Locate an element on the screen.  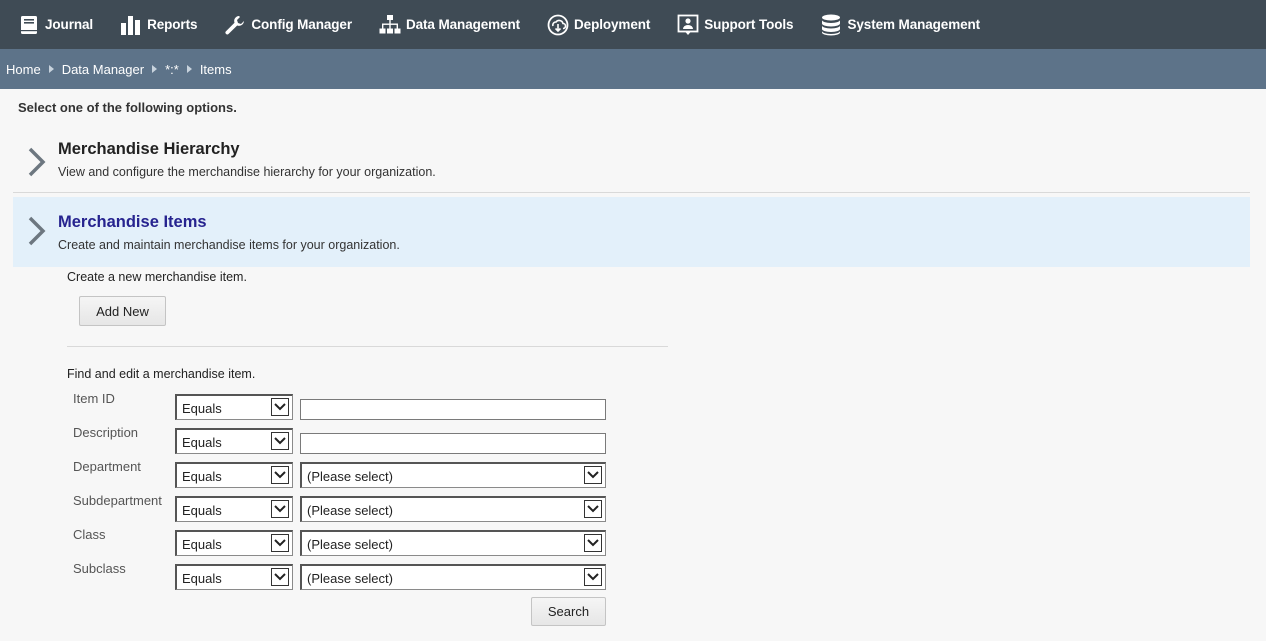
field-label: Department is located at coordinates (107, 466).